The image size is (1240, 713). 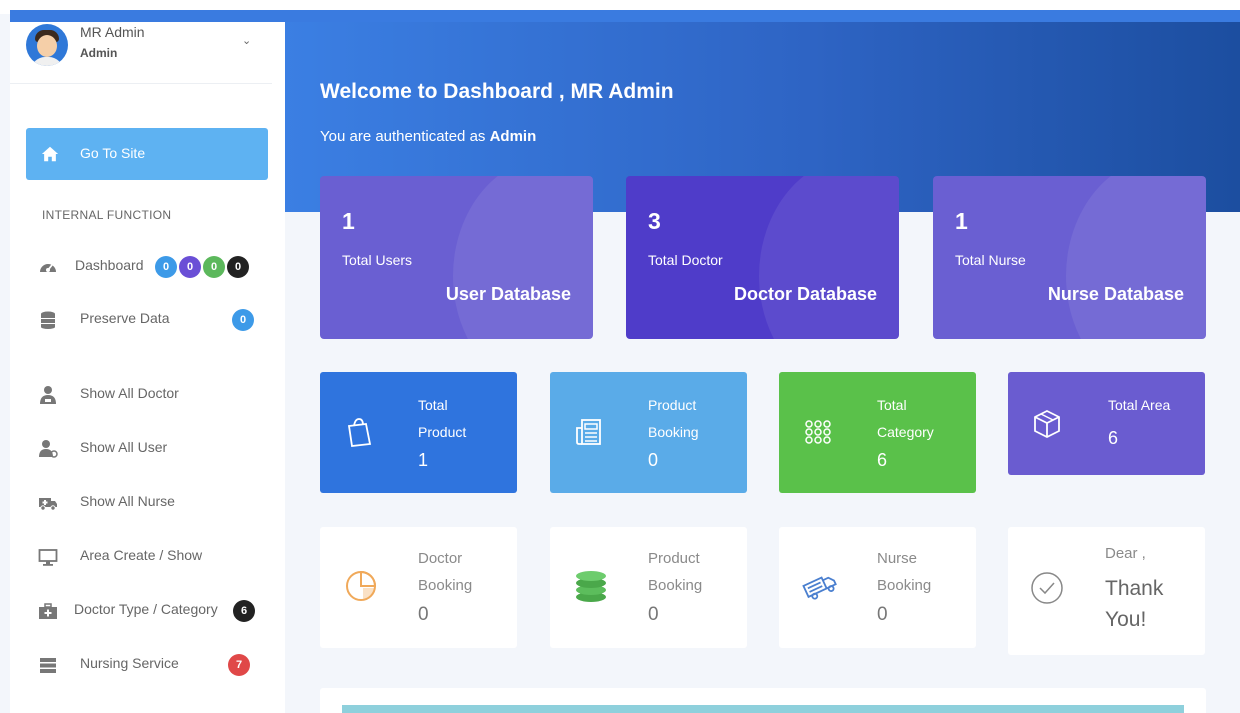 I want to click on stat-line2: Category, so click(x=905, y=432).